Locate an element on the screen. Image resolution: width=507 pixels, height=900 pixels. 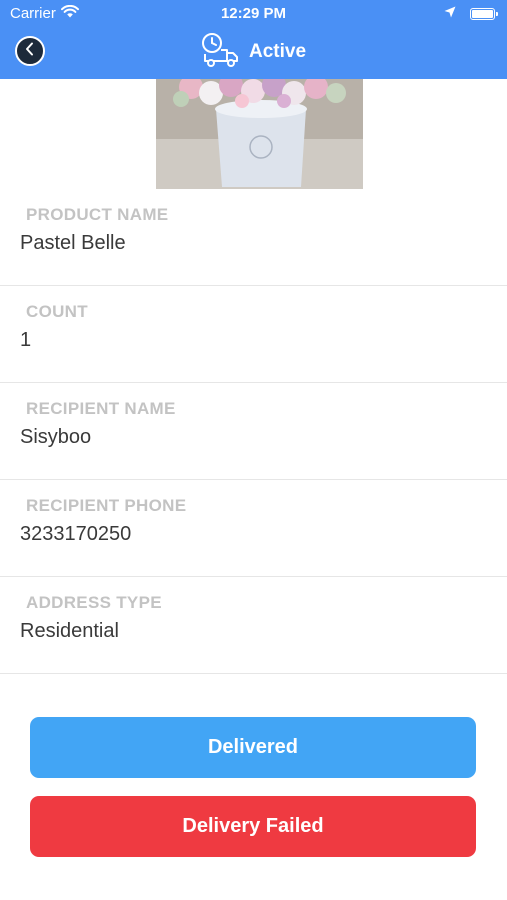
battery-icon is located at coordinates (484, 14).